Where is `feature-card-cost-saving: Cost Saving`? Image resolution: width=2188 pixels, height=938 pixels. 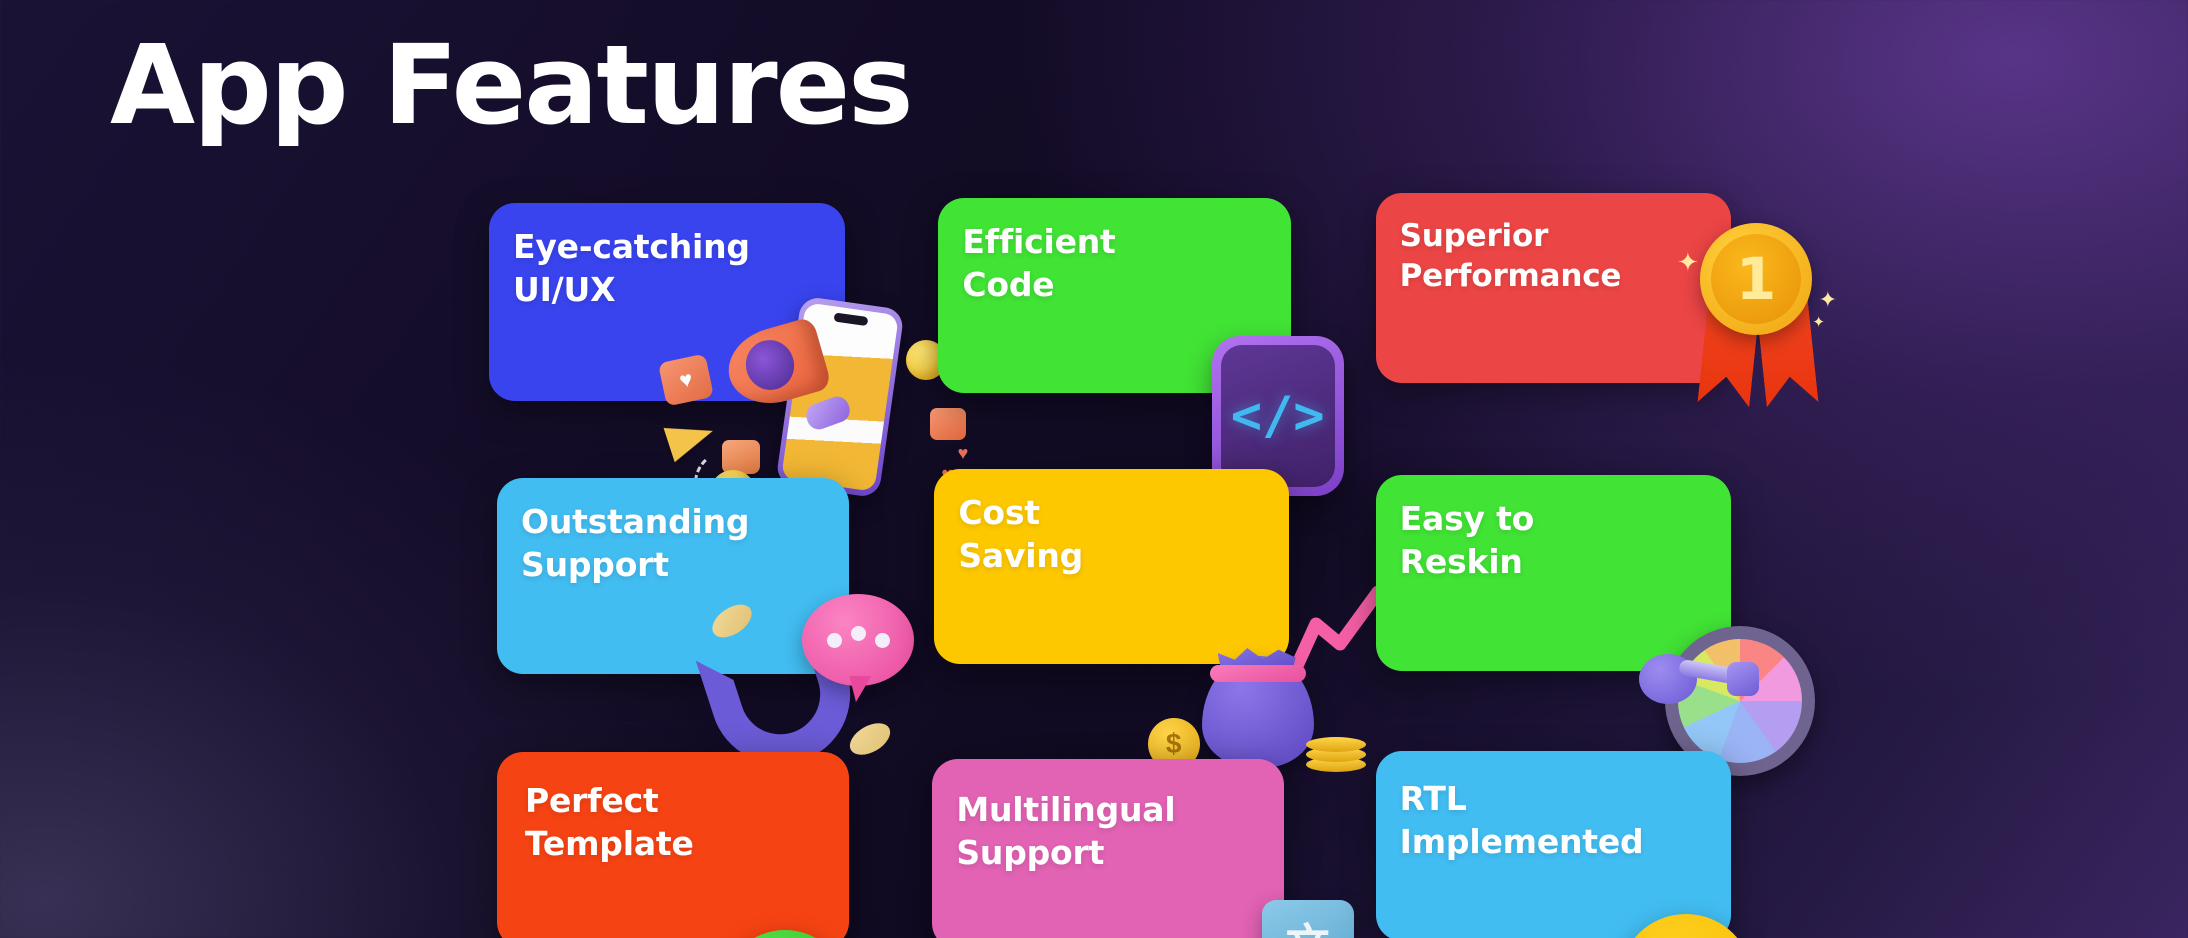
feature-card-cost-saving: Cost Saving is located at coordinates (1112, 566).